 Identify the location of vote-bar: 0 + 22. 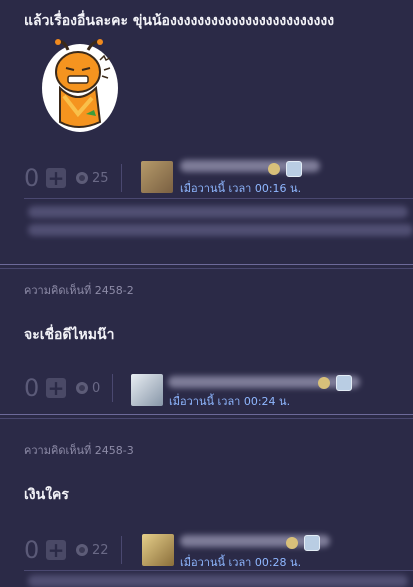
(73, 550).